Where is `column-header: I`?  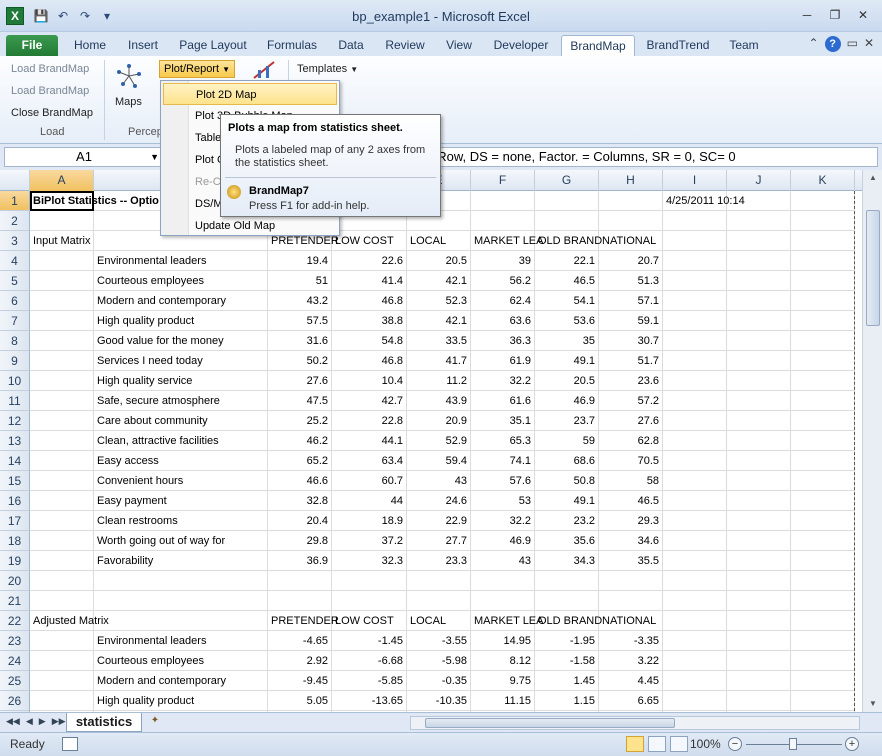
column-header: I is located at coordinates (695, 180).